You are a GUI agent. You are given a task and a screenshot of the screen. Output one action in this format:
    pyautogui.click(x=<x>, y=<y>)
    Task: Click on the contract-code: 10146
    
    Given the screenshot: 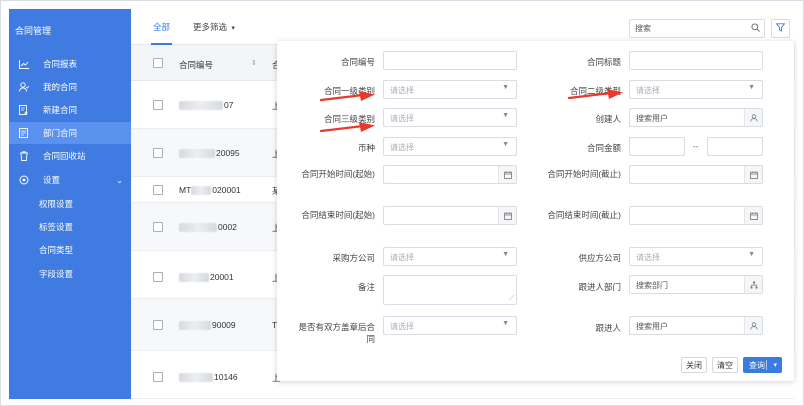 What is the action you would take?
    pyautogui.click(x=208, y=377)
    